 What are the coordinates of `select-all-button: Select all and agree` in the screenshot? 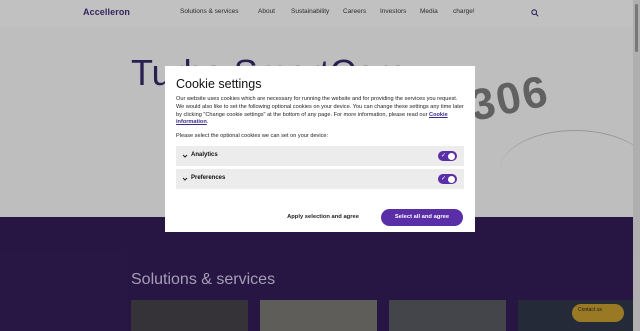 It's located at (422, 217).